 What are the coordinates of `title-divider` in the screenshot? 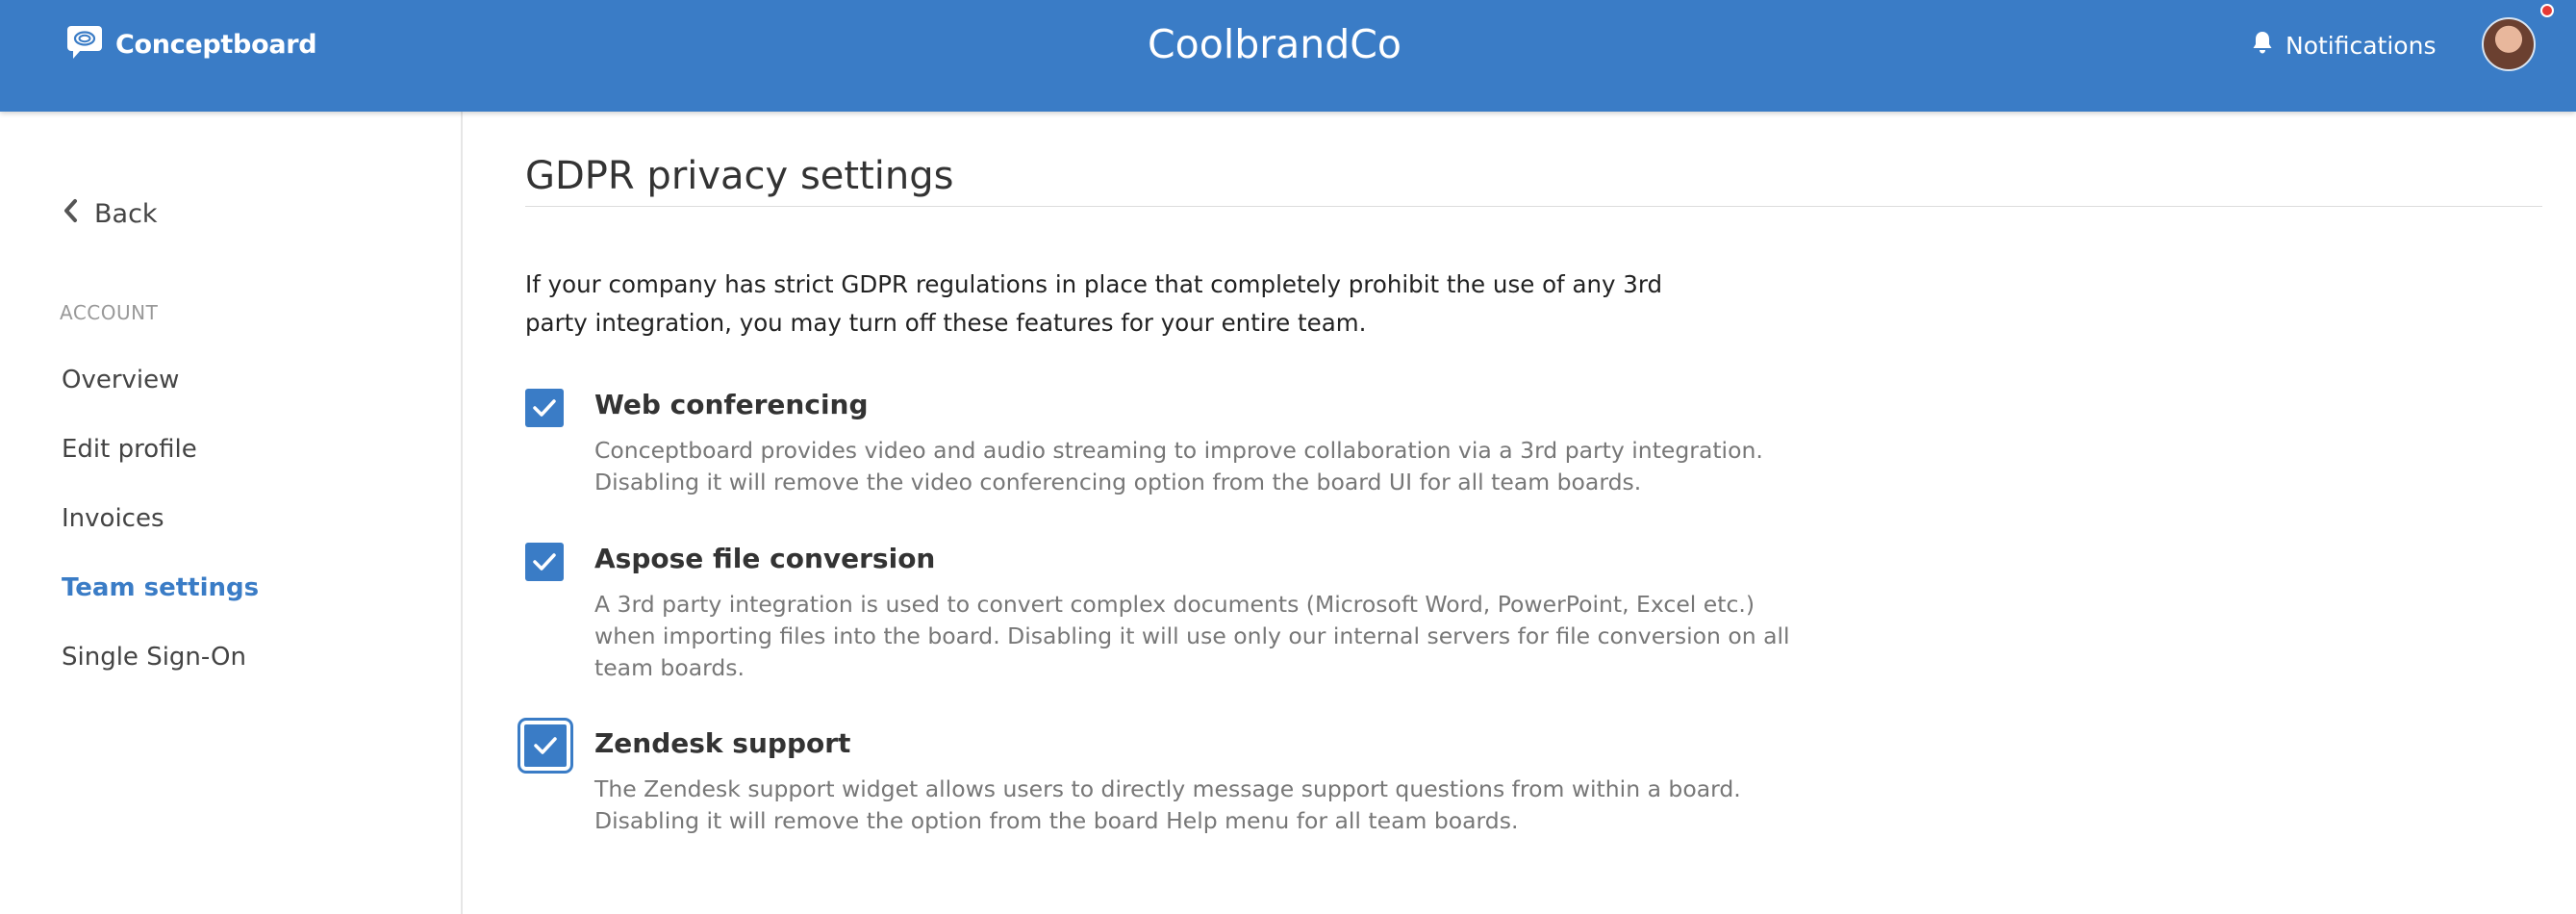 It's located at (1533, 206).